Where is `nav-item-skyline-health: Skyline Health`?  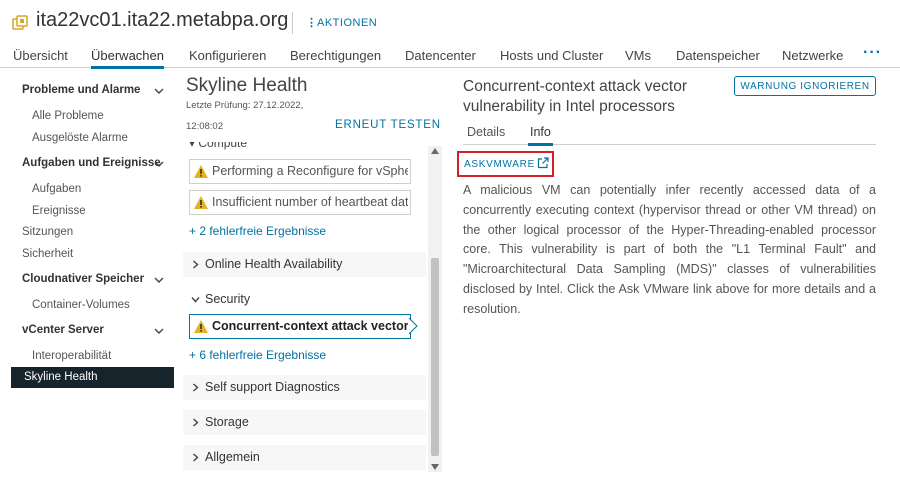 nav-item-skyline-health: Skyline Health is located at coordinates (92, 377).